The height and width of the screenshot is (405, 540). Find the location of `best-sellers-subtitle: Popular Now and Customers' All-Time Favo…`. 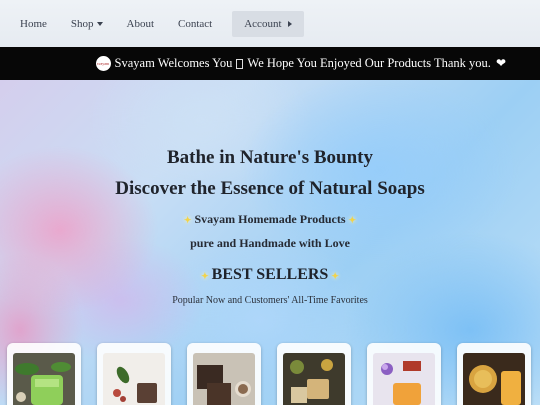

best-sellers-subtitle: Popular Now and Customers' All-Time Favo… is located at coordinates (270, 300).